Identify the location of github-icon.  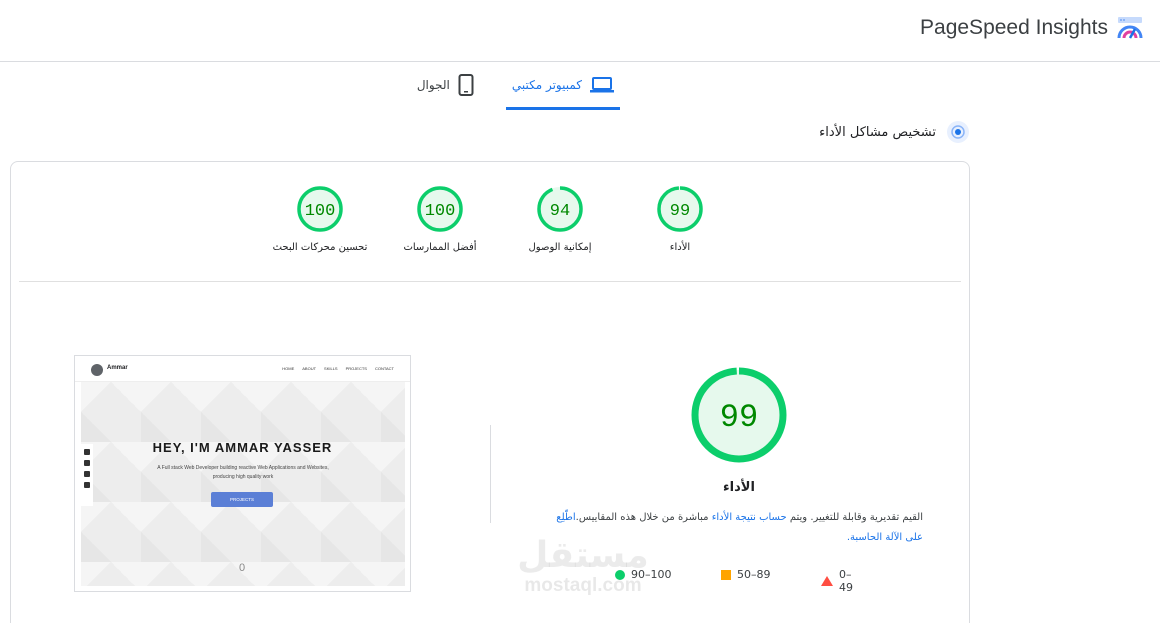
(87, 463).